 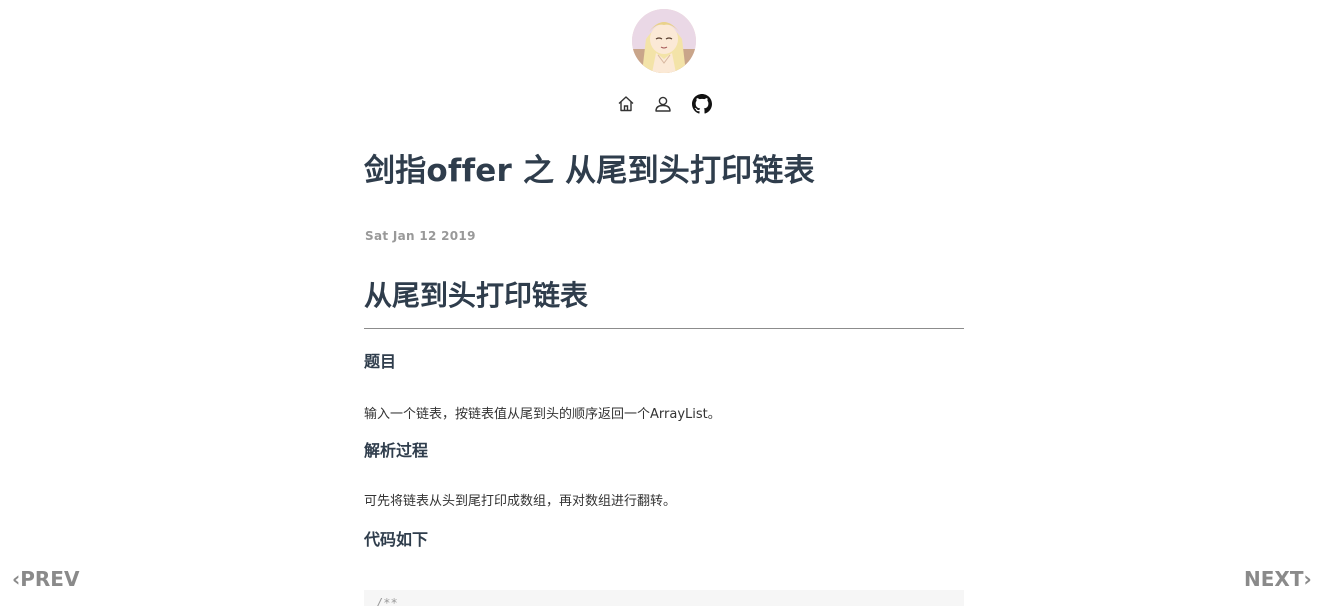 What do you see at coordinates (16, 579) in the screenshot?
I see `chevron-left-icon: ‹` at bounding box center [16, 579].